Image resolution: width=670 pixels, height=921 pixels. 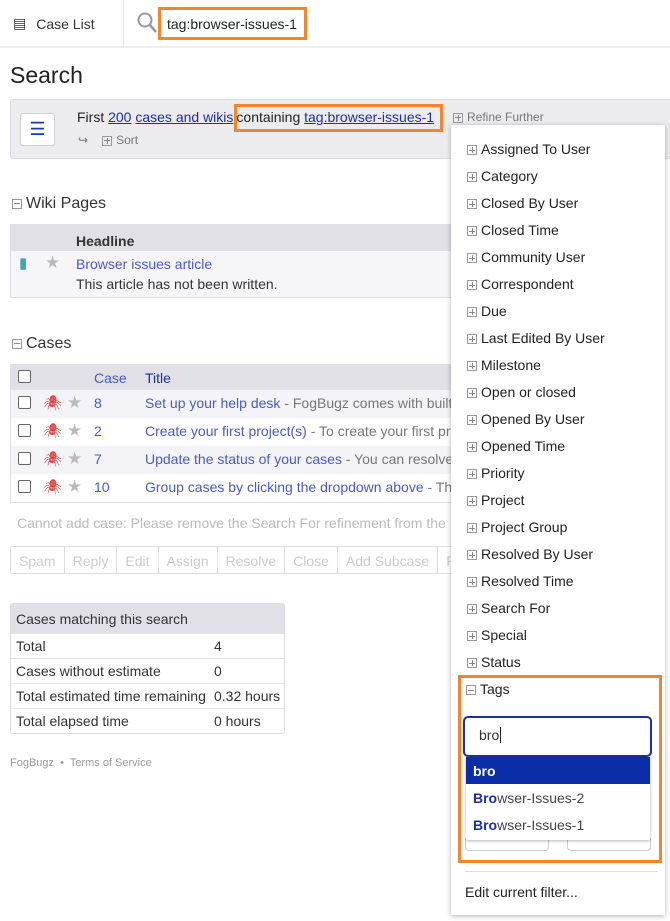 I want to click on refine-item-due: Due, so click(x=487, y=311).